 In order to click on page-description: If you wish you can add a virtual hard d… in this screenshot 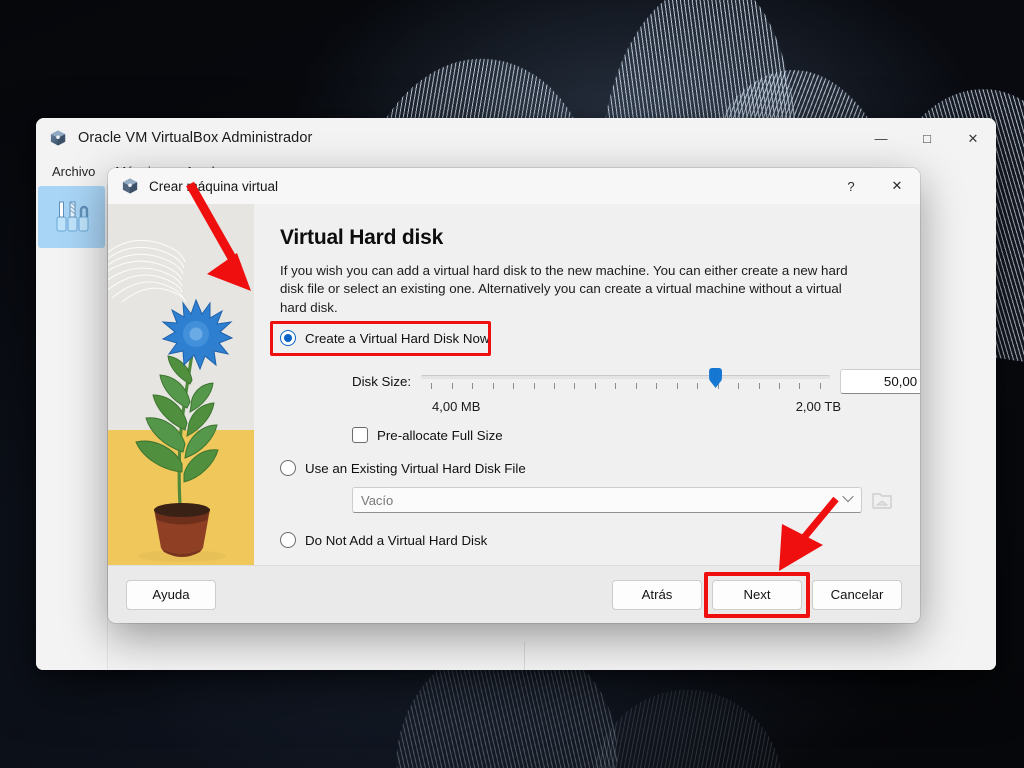, I will do `click(564, 289)`.